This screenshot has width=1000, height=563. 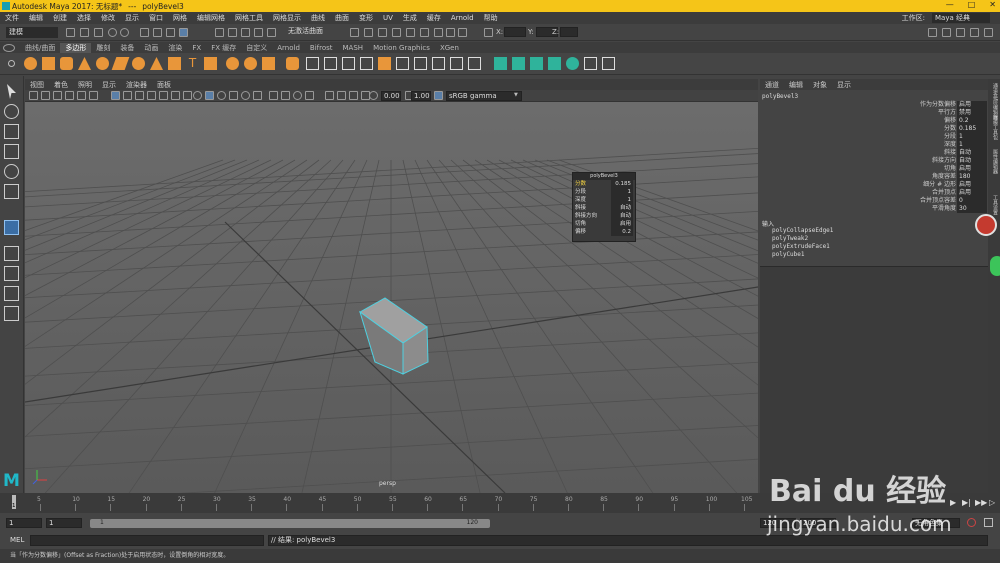 I want to click on panel-menu-show: 显示, so click(x=109, y=85).